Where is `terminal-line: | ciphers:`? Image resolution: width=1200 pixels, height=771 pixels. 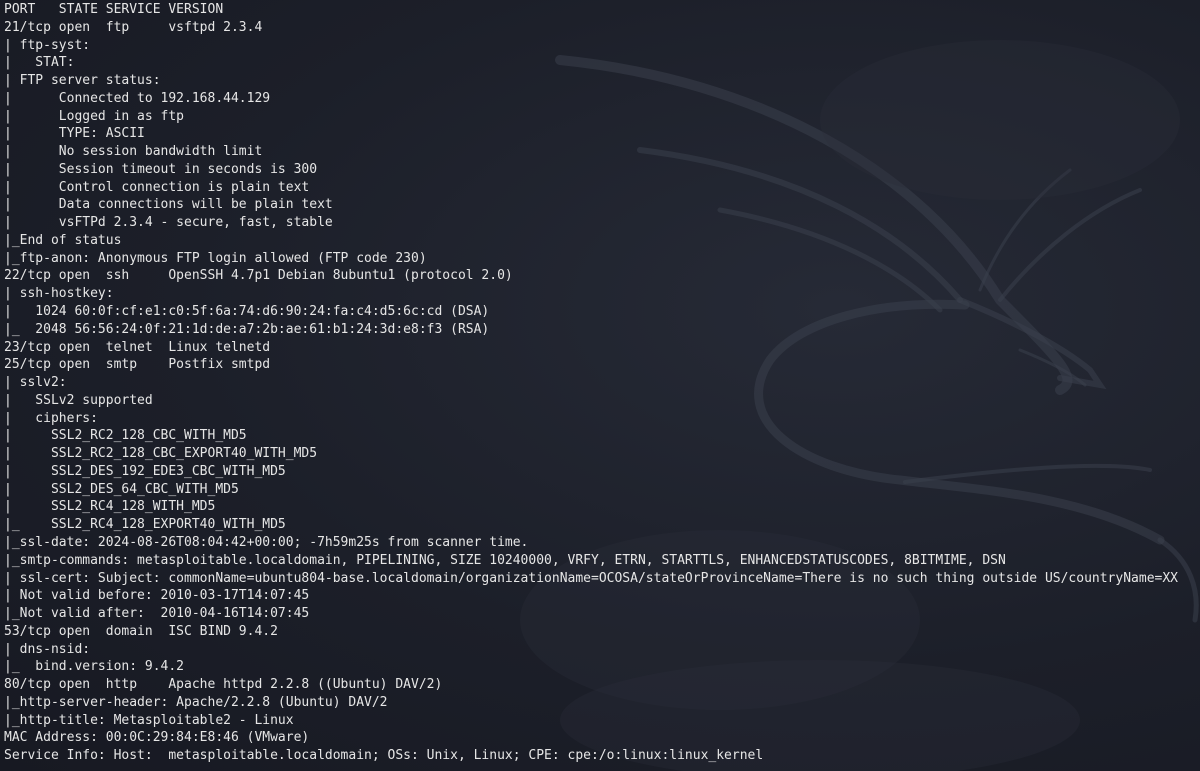
terminal-line: | ciphers: is located at coordinates (55, 418).